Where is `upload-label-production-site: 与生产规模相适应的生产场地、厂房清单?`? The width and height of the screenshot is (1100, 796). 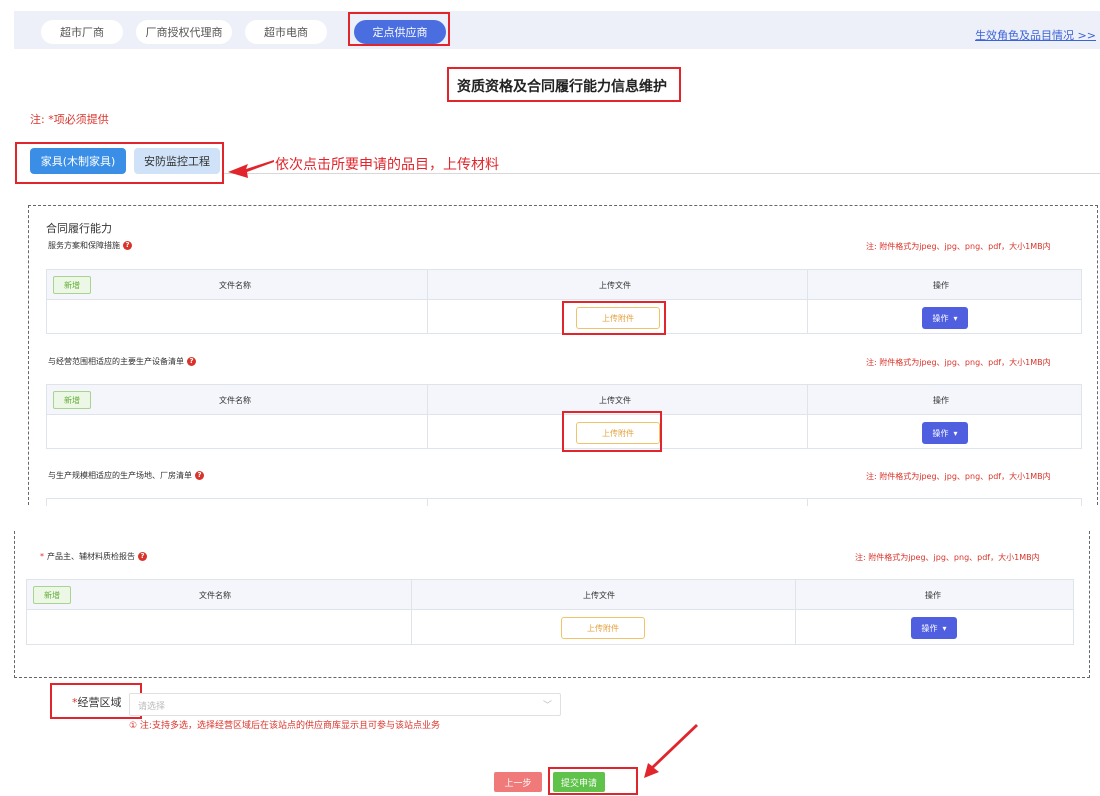 upload-label-production-site: 与生产规模相适应的生产场地、厂房清单? is located at coordinates (126, 475).